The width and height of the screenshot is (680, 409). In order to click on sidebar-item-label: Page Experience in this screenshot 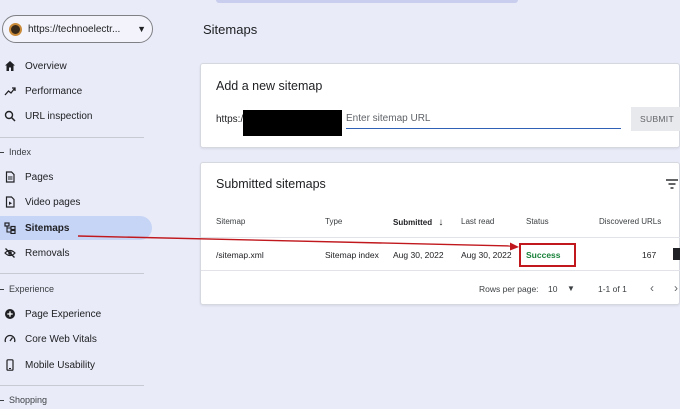, I will do `click(63, 314)`.